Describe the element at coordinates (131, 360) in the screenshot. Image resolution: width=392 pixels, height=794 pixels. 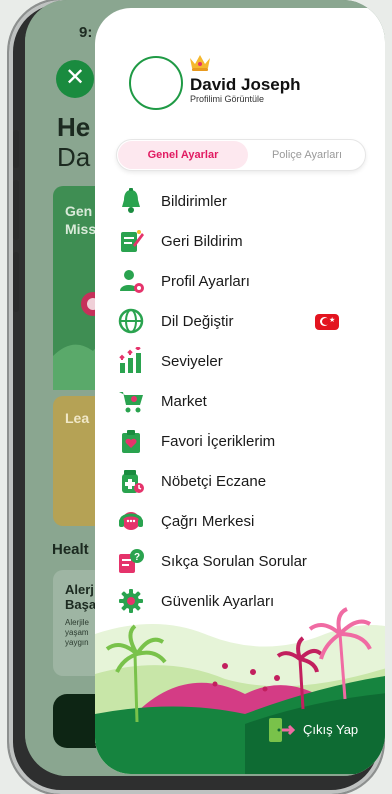
I see `levels-icon` at that location.